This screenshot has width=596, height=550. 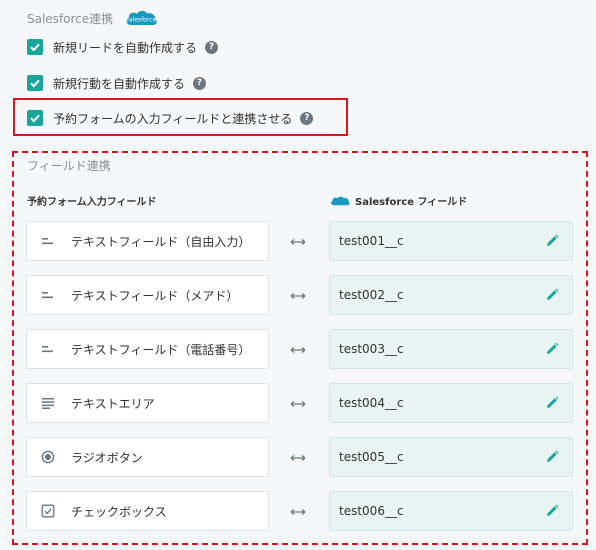 I want to click on radio-icon, so click(x=48, y=457).